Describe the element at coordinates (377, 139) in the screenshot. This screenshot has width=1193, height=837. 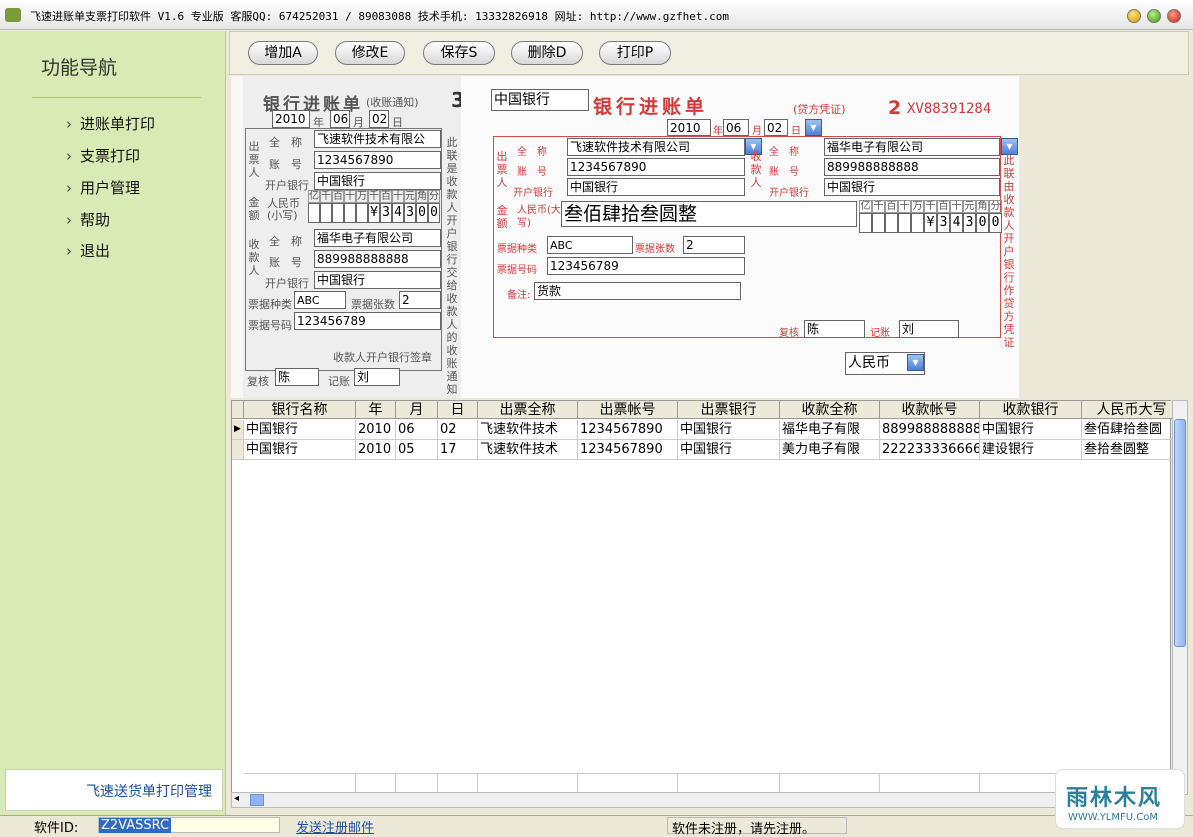
I see `receipt-payer-name: 飞速软件技术有限公` at that location.